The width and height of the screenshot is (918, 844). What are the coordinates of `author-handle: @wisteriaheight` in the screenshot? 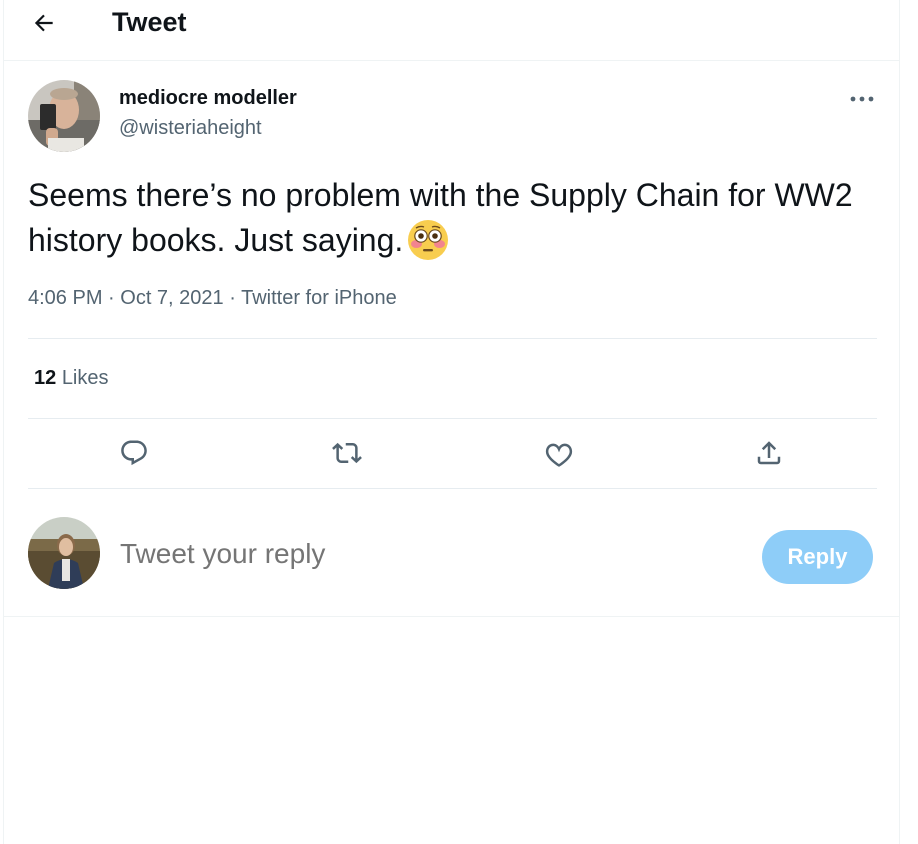 It's located at (190, 128).